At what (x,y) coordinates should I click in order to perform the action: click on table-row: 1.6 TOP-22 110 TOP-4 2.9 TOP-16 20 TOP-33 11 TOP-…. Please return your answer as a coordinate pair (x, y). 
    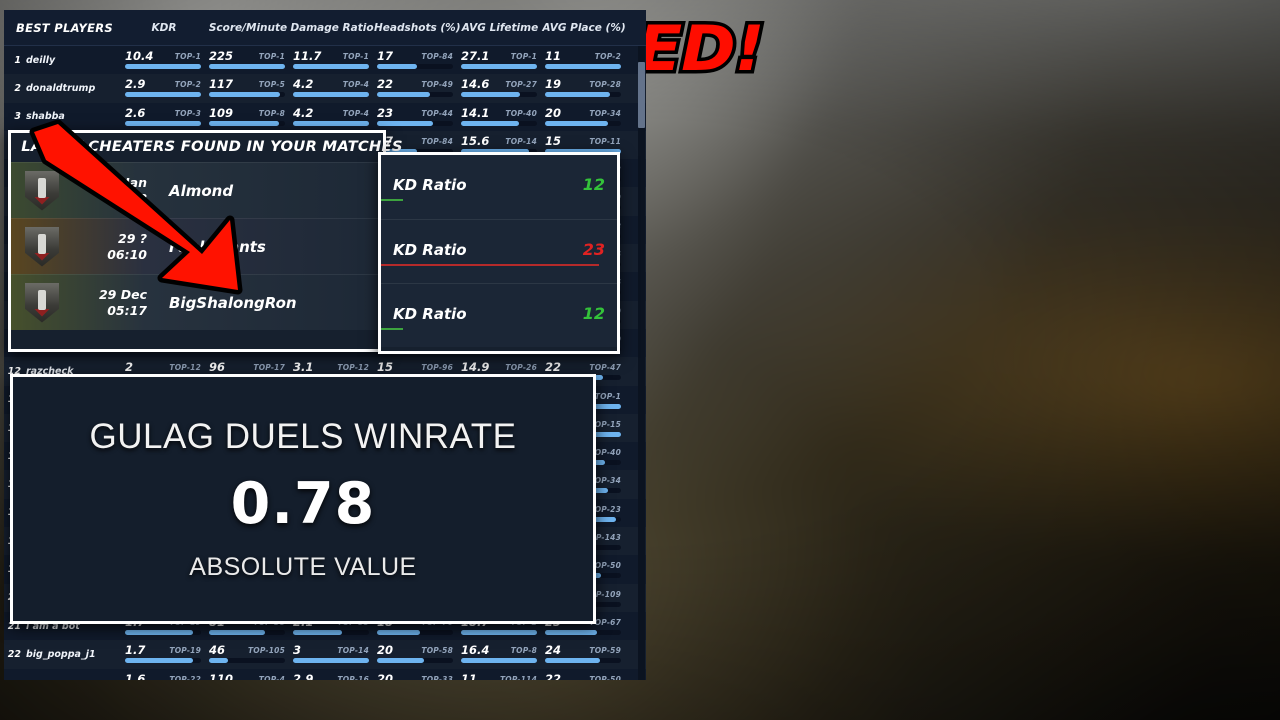
    Looking at the image, I should click on (325, 674).